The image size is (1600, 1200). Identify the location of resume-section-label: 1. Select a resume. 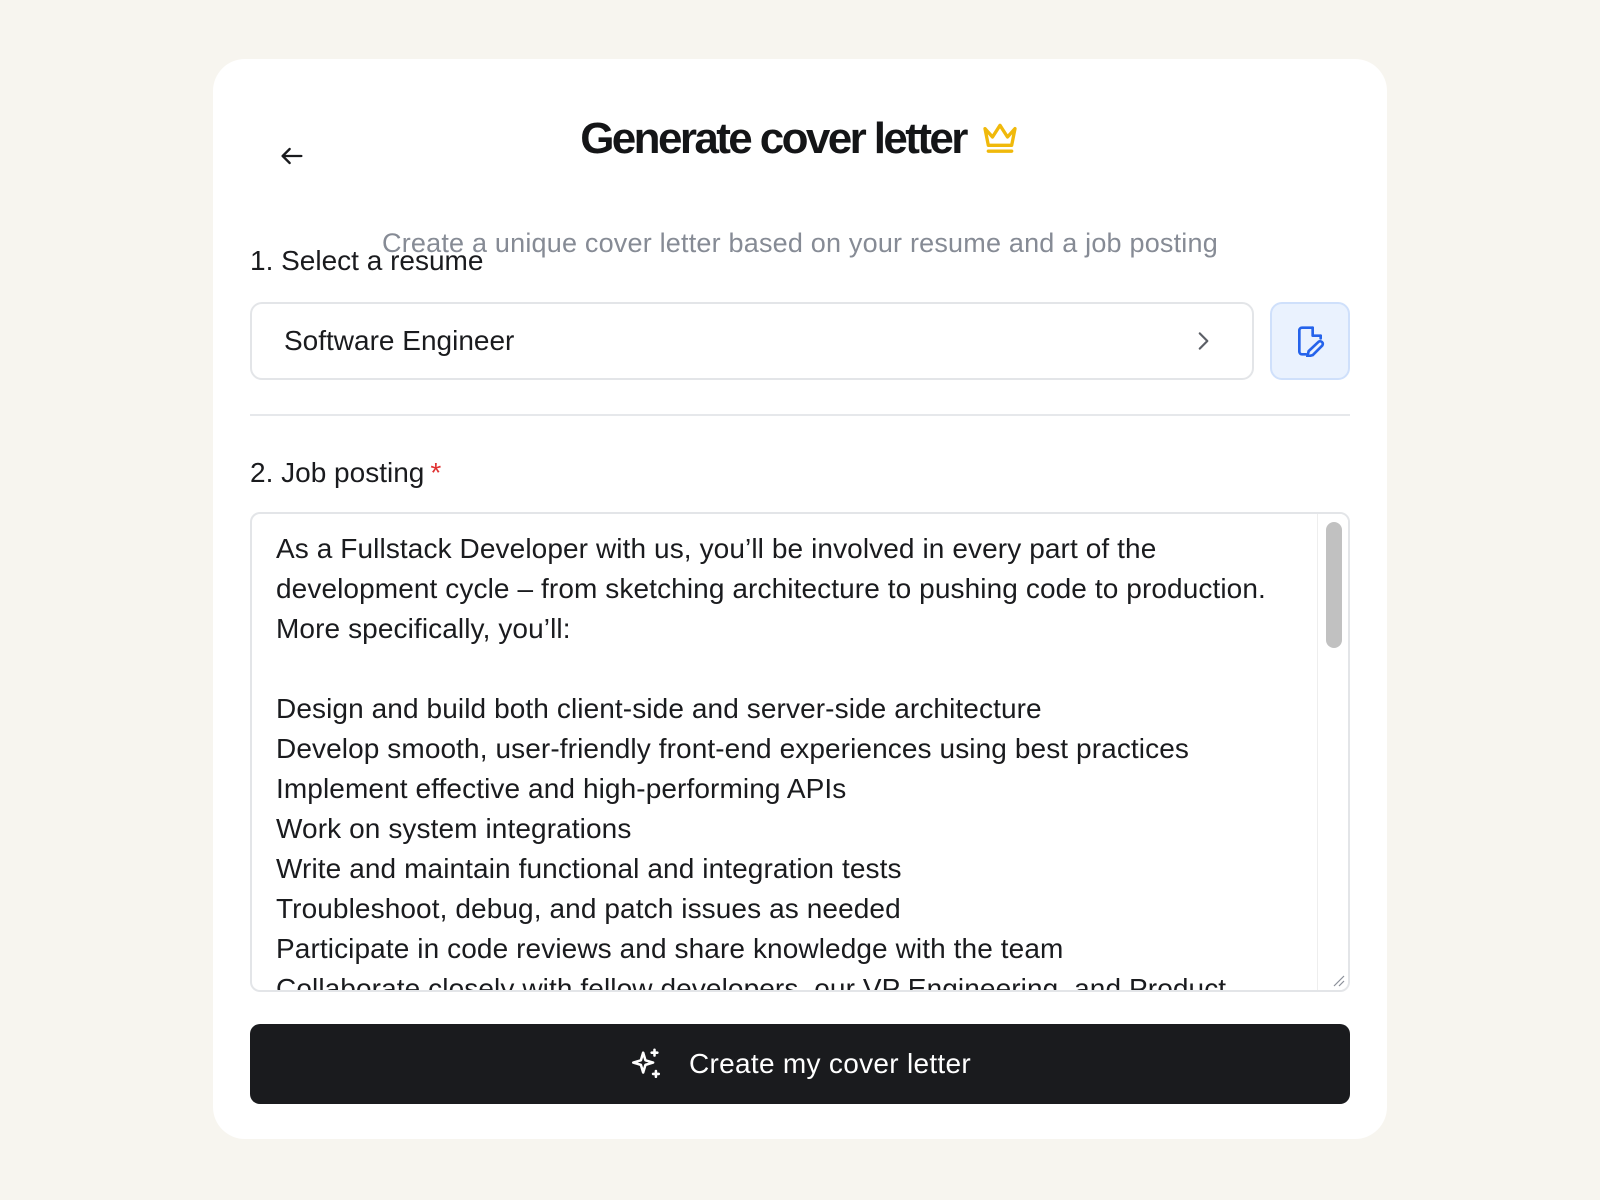
(367, 260).